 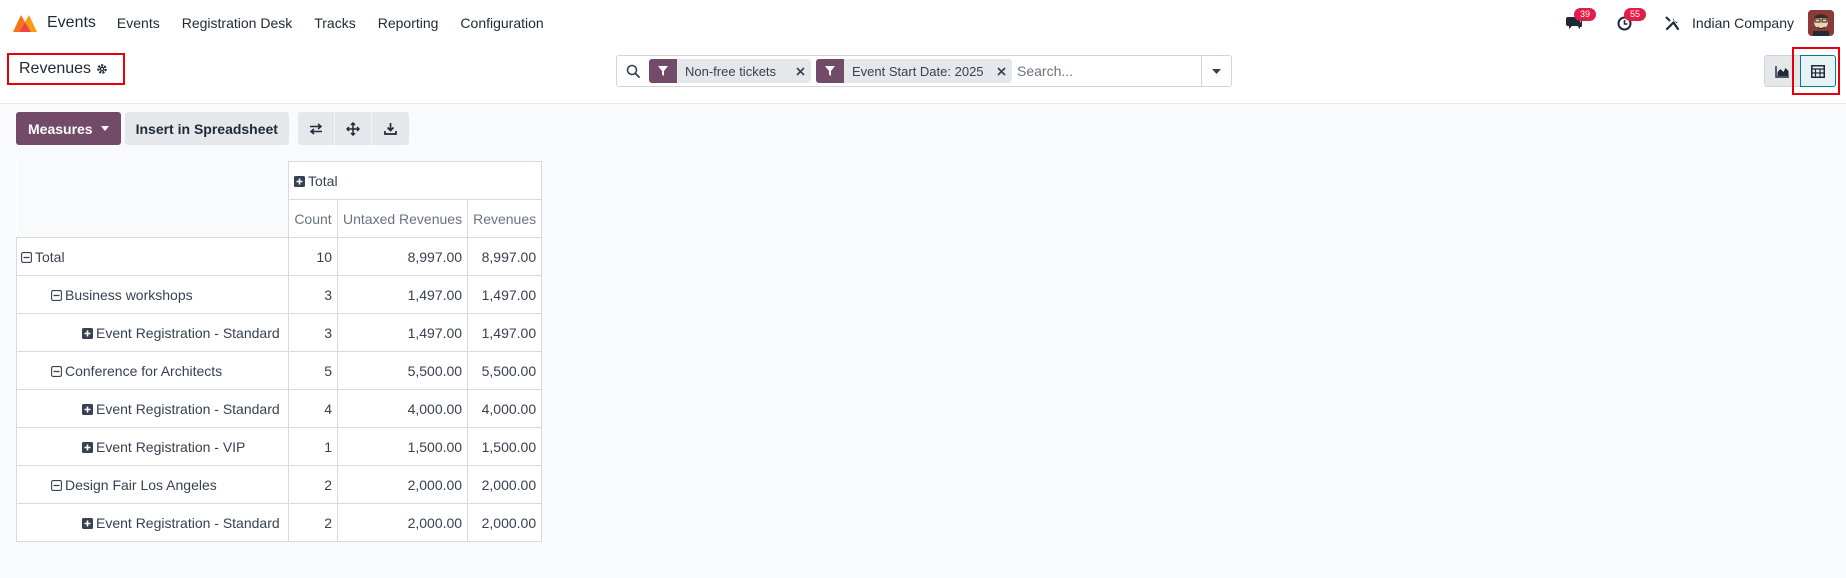 What do you see at coordinates (501, 23) in the screenshot?
I see `menu-configuration: Configuration` at bounding box center [501, 23].